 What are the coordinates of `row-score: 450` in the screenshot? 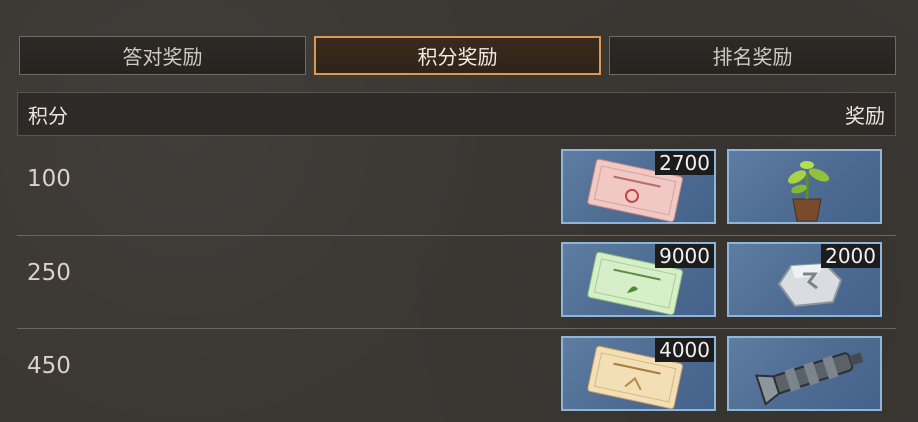 It's located at (49, 366).